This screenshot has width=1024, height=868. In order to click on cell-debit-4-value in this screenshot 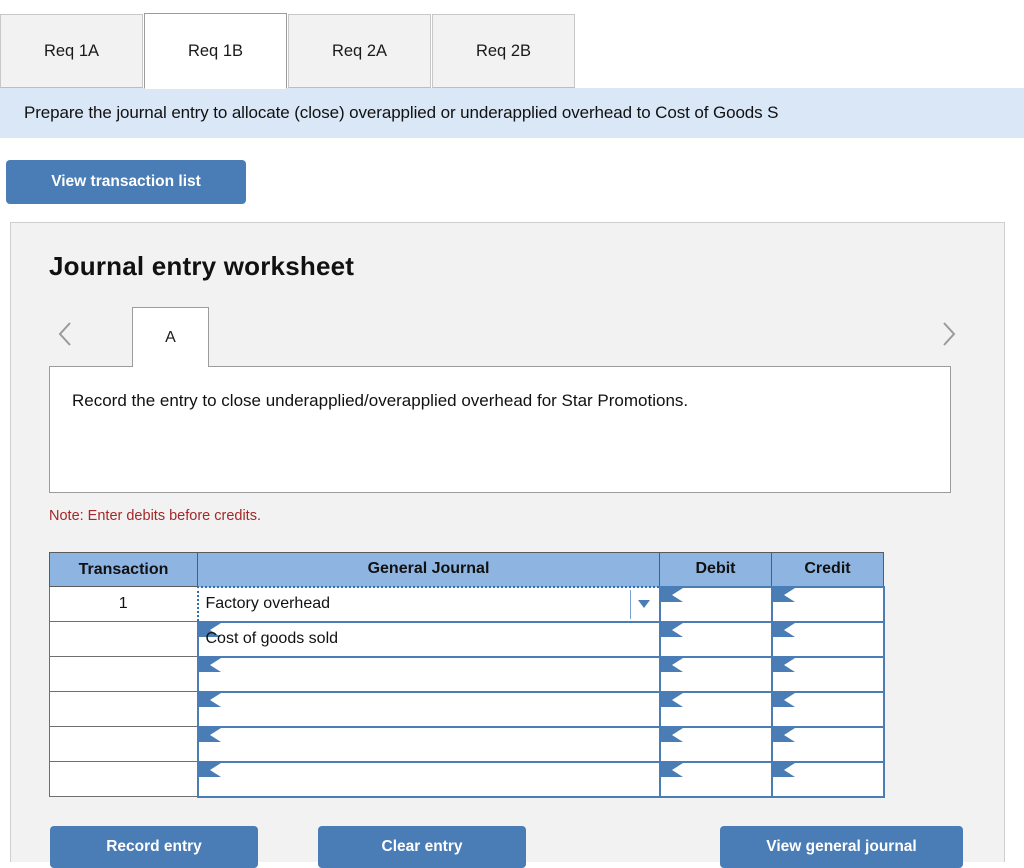, I will do `click(716, 709)`.